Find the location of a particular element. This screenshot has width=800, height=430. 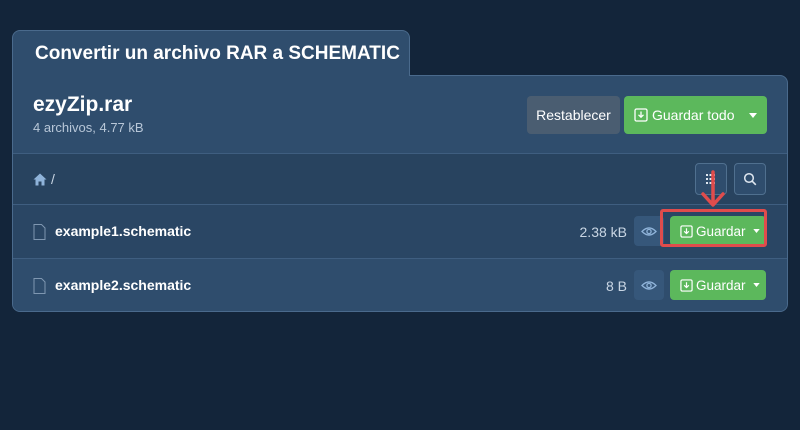

save-button-label: Guardar is located at coordinates (721, 285).